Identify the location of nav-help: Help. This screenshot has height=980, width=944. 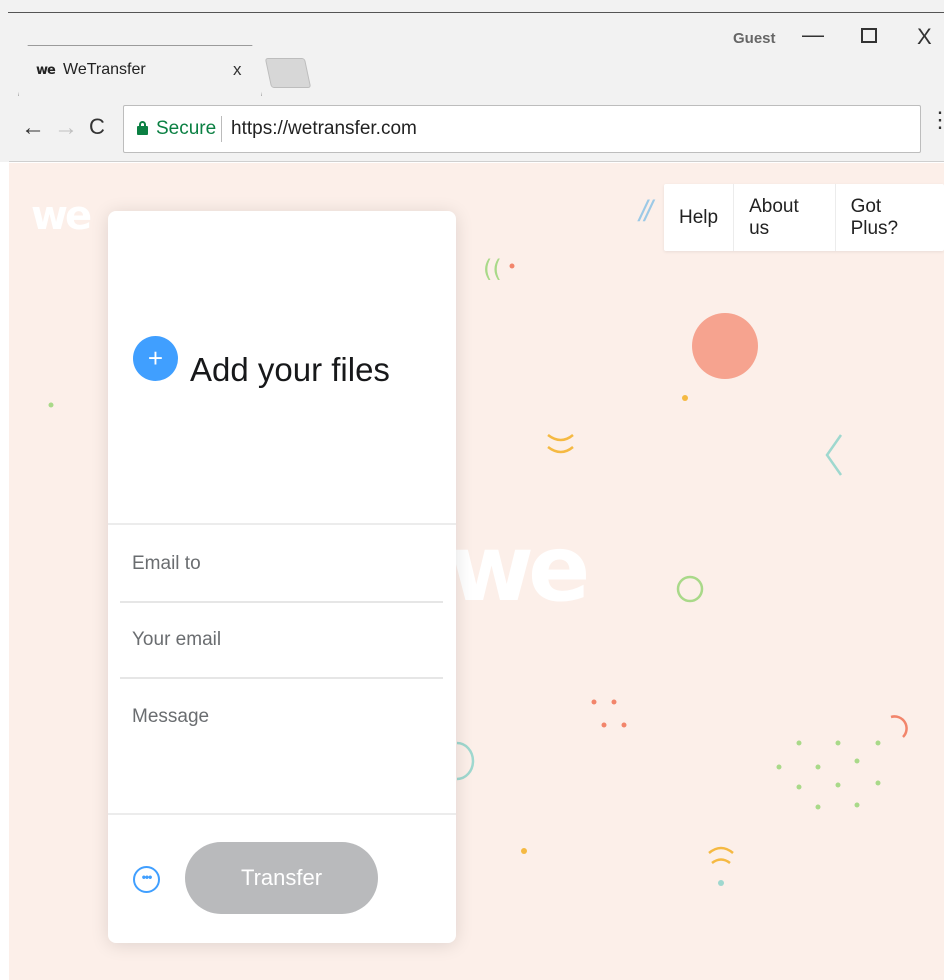
(698, 217).